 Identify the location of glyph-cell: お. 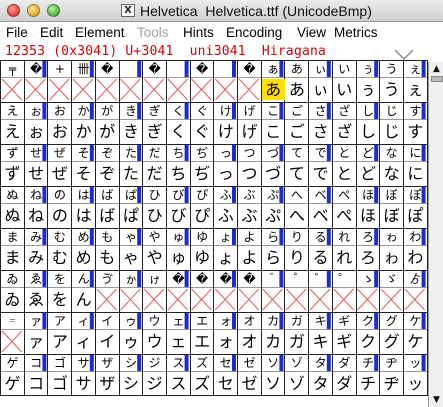
(59, 131).